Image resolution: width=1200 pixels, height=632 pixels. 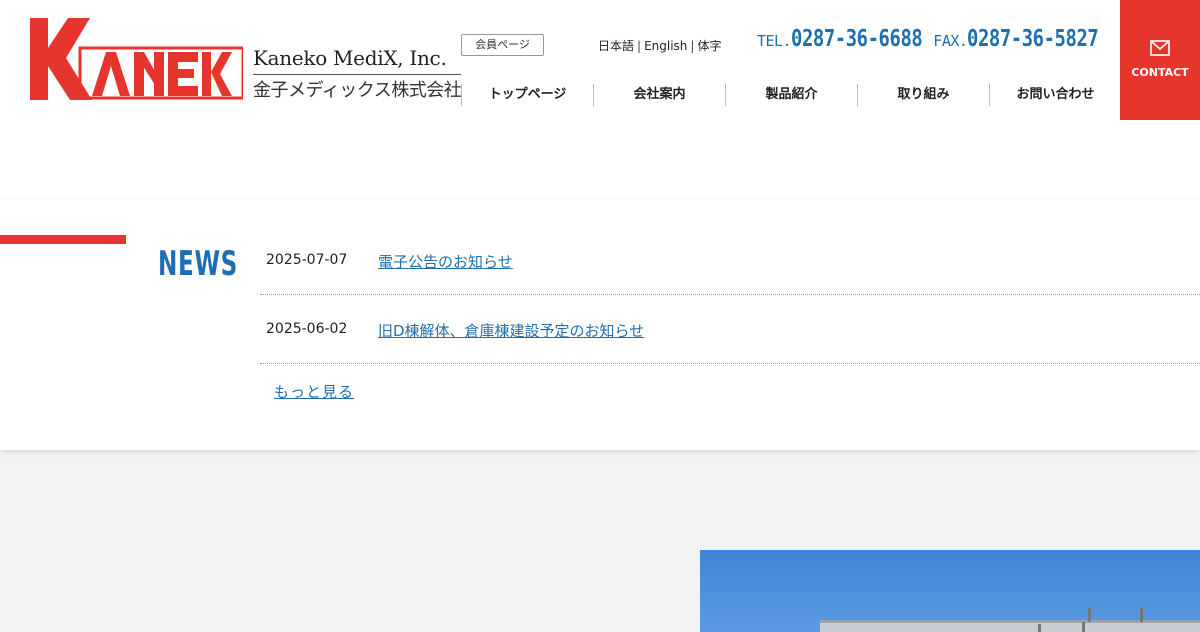 What do you see at coordinates (857, 39) in the screenshot?
I see `tel-number: 0287-36-6688` at bounding box center [857, 39].